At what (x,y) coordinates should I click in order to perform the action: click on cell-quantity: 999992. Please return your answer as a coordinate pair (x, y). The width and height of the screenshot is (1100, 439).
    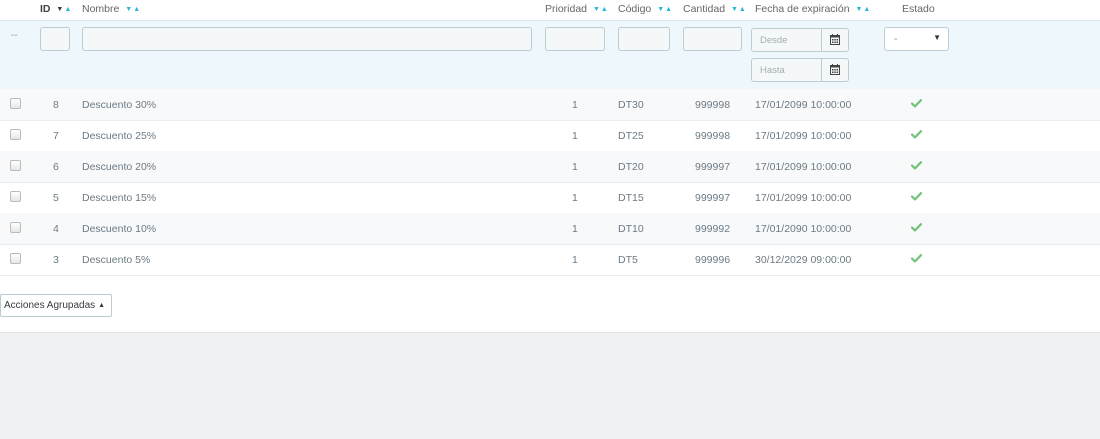
    Looking at the image, I should click on (713, 229).